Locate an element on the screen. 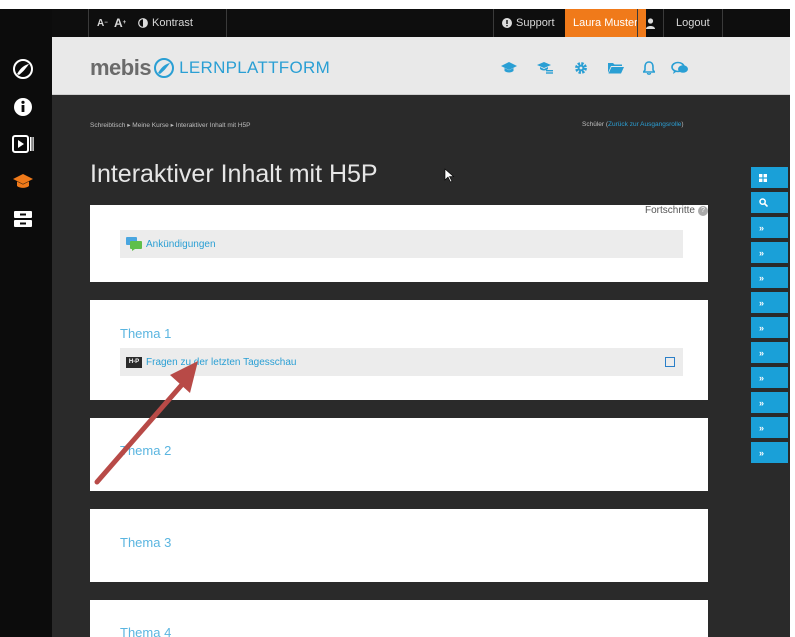 The width and height of the screenshot is (795, 637). forum-icon is located at coordinates (134, 244).